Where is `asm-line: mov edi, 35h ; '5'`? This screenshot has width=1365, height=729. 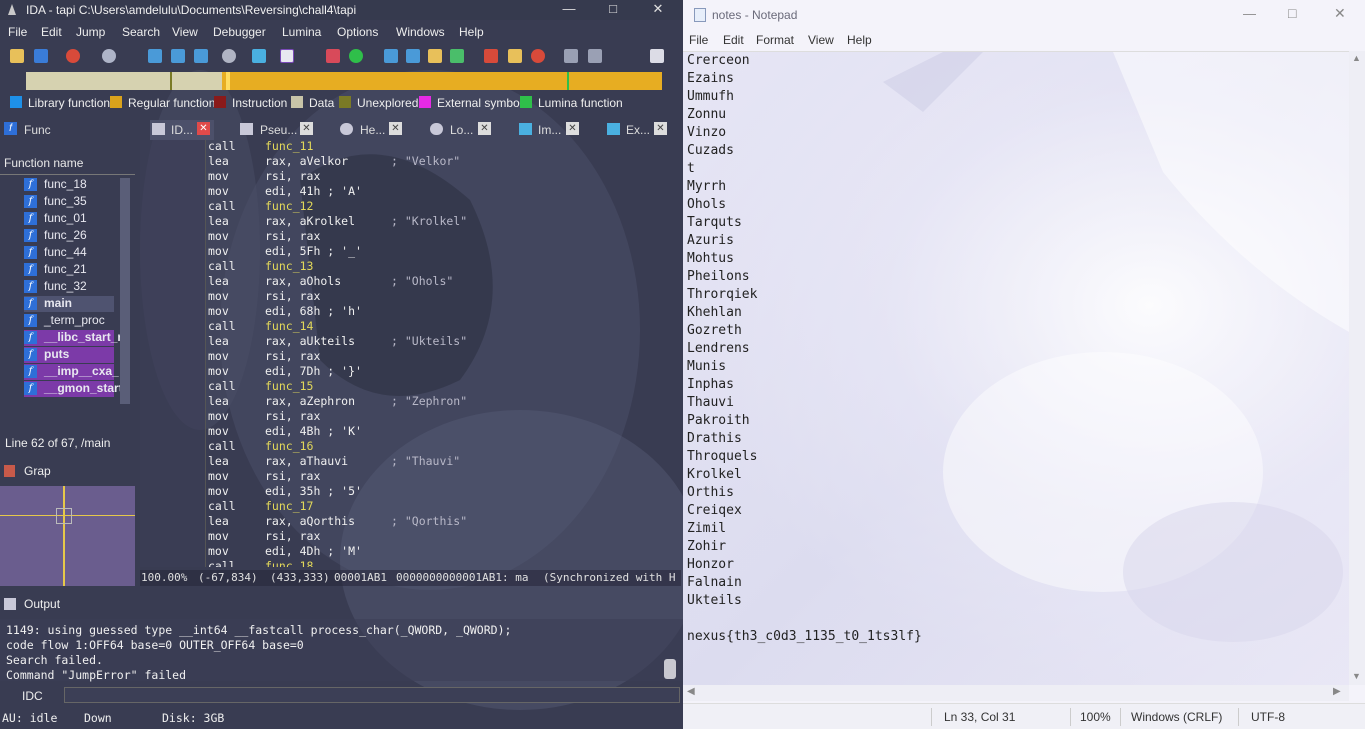
asm-line: mov edi, 35h ; '5' is located at coordinates (438, 491).